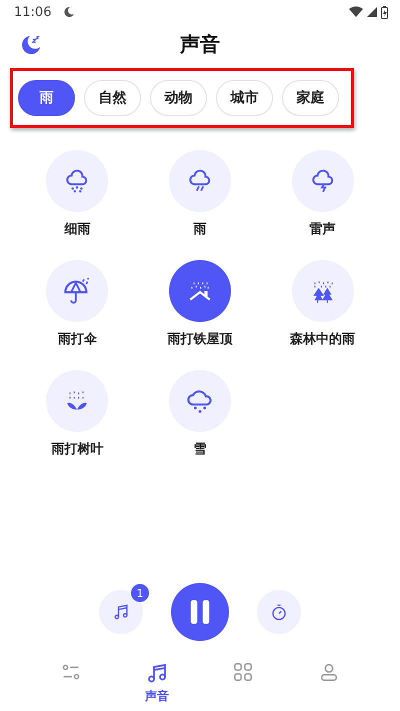 This screenshot has width=400, height=711. What do you see at coordinates (310, 98) in the screenshot?
I see `category-tab: 家庭` at bounding box center [310, 98].